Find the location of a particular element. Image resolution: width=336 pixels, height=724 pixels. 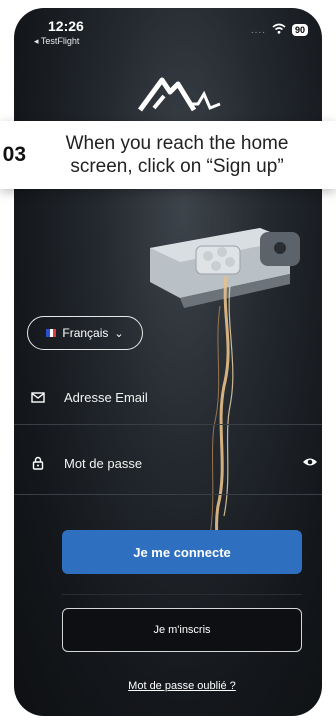

email-input is located at coordinates (174, 397).